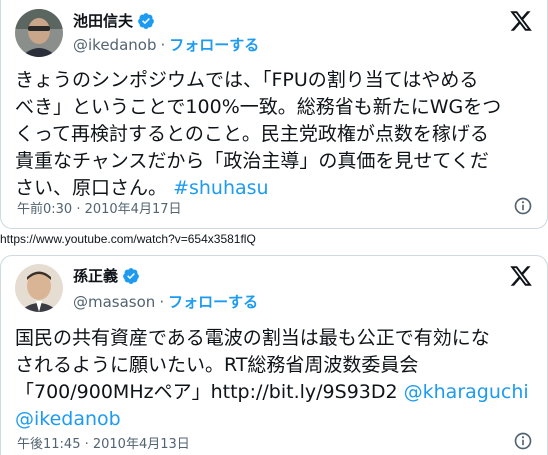 The width and height of the screenshot is (548, 455). Describe the element at coordinates (221, 188) in the screenshot. I see `hashtag-link: #shuhasu` at that location.